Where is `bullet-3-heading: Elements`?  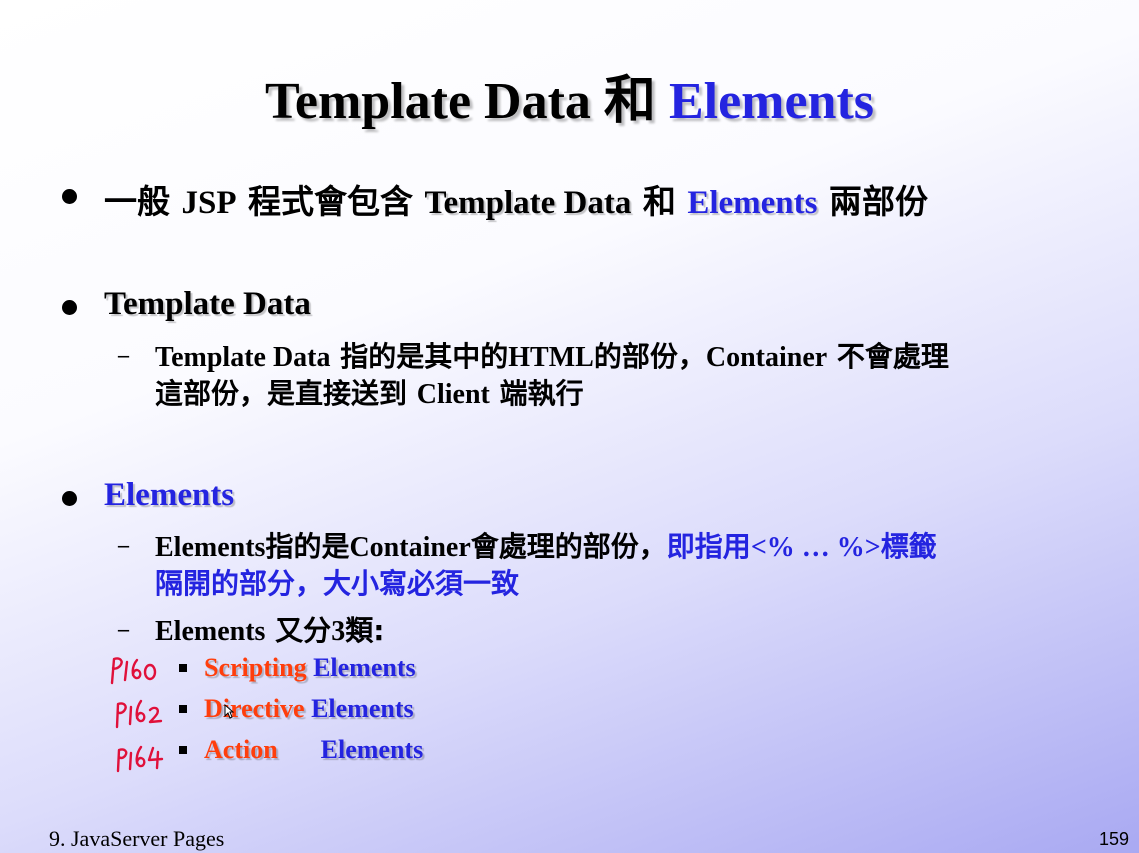
bullet-3-heading: Elements is located at coordinates (169, 495).